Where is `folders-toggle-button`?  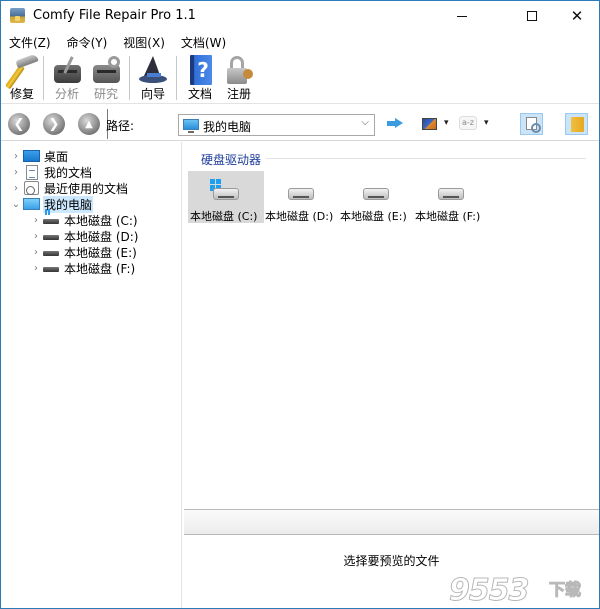 folders-toggle-button is located at coordinates (576, 124).